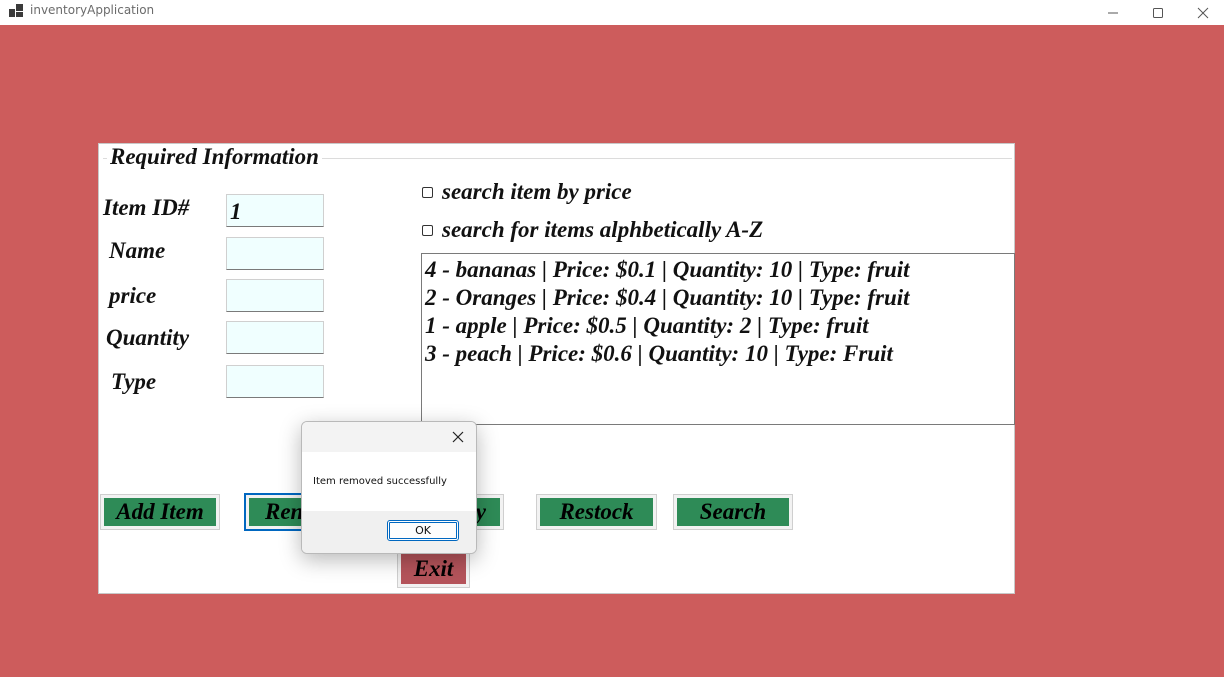 This screenshot has height=677, width=1224. I want to click on app-icon, so click(16, 10).